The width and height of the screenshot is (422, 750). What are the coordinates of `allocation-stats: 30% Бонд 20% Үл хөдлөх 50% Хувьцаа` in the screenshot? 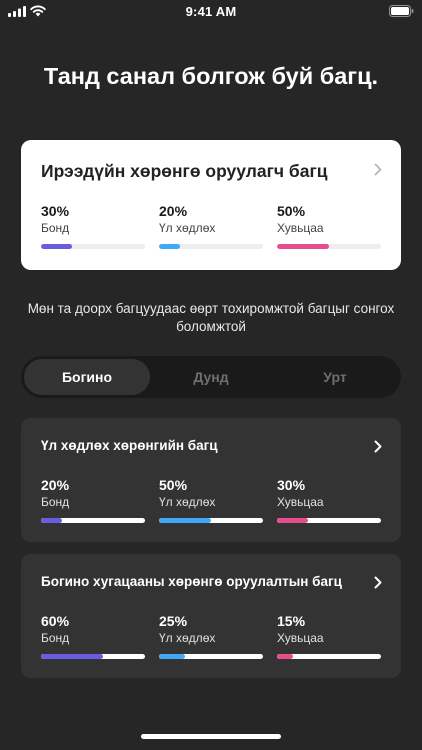 It's located at (211, 226).